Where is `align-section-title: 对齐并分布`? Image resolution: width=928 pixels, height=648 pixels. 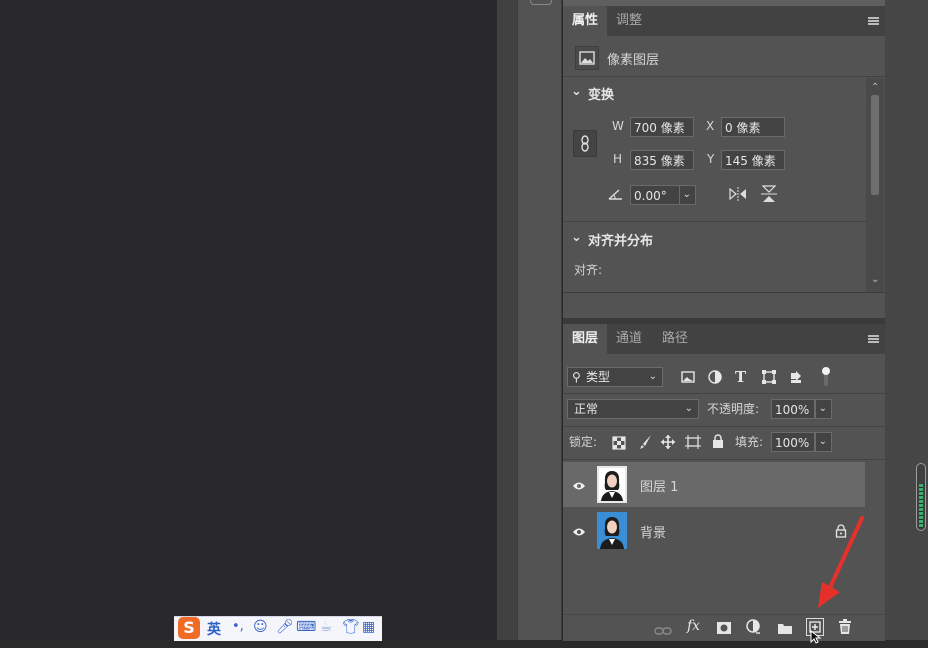
align-section-title: 对齐并分布 is located at coordinates (620, 239).